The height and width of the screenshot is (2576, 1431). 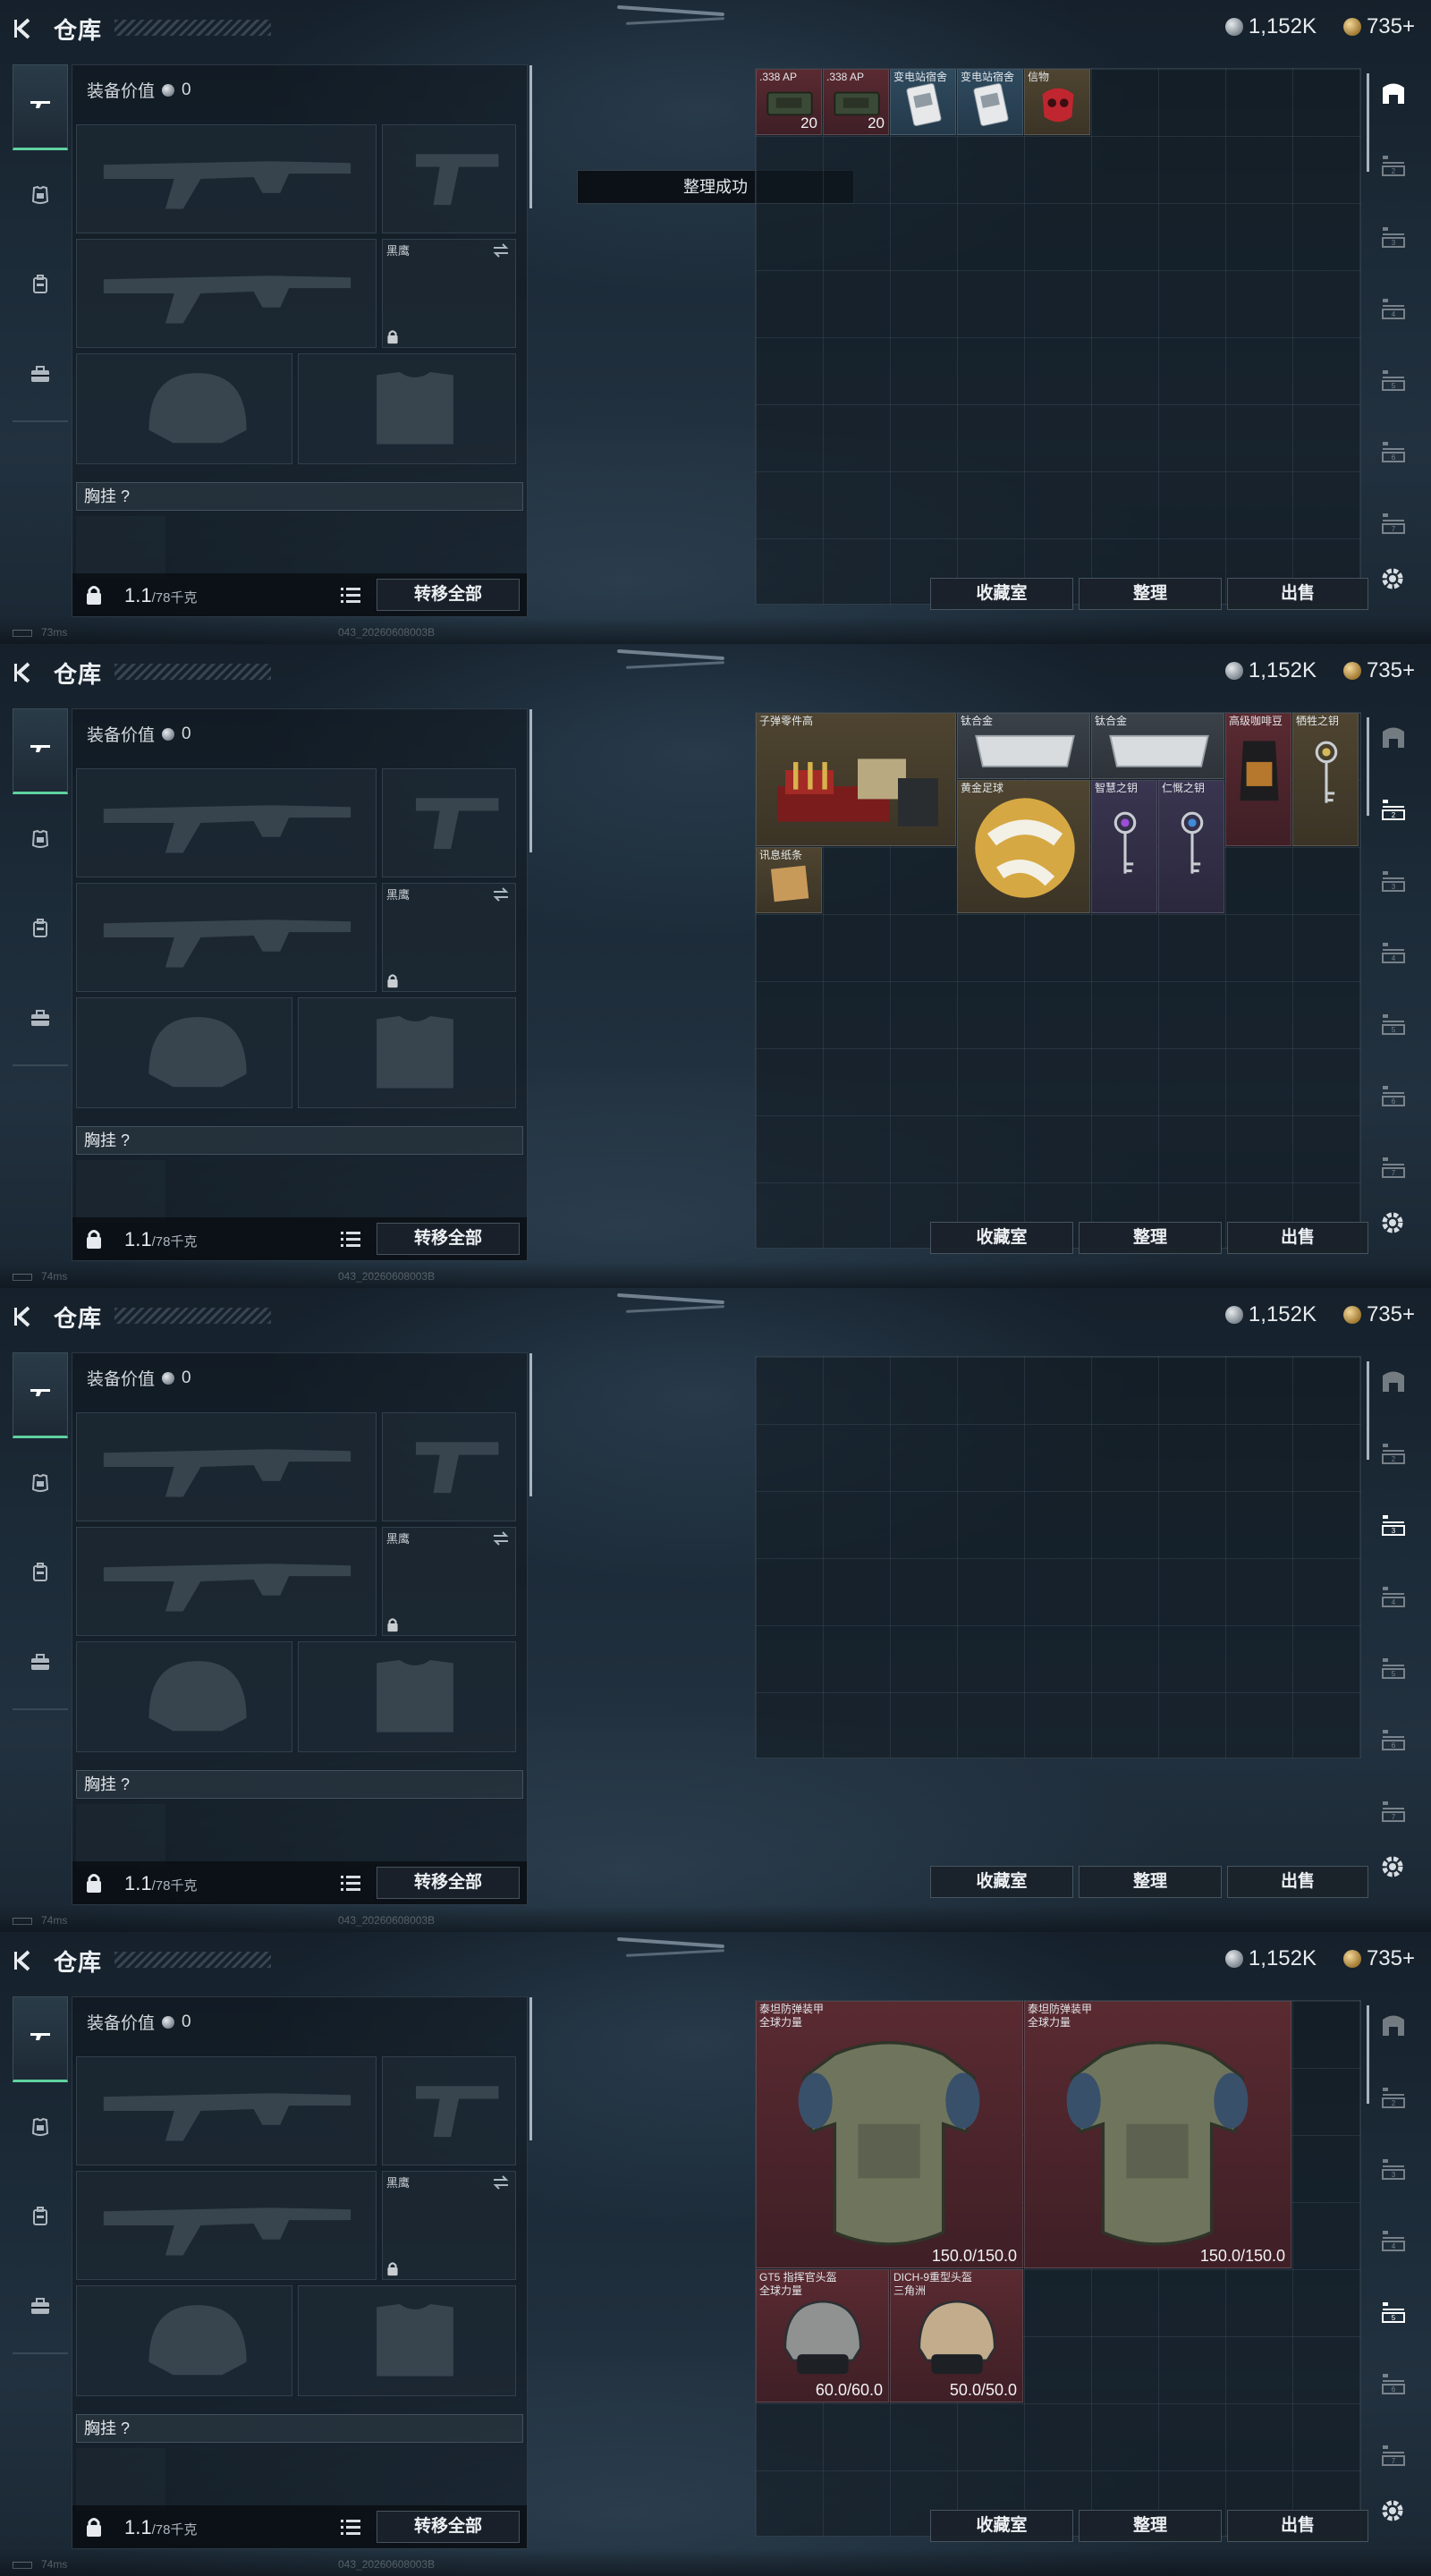 What do you see at coordinates (1368, 122) in the screenshot?
I see `storage-scrollbar` at bounding box center [1368, 122].